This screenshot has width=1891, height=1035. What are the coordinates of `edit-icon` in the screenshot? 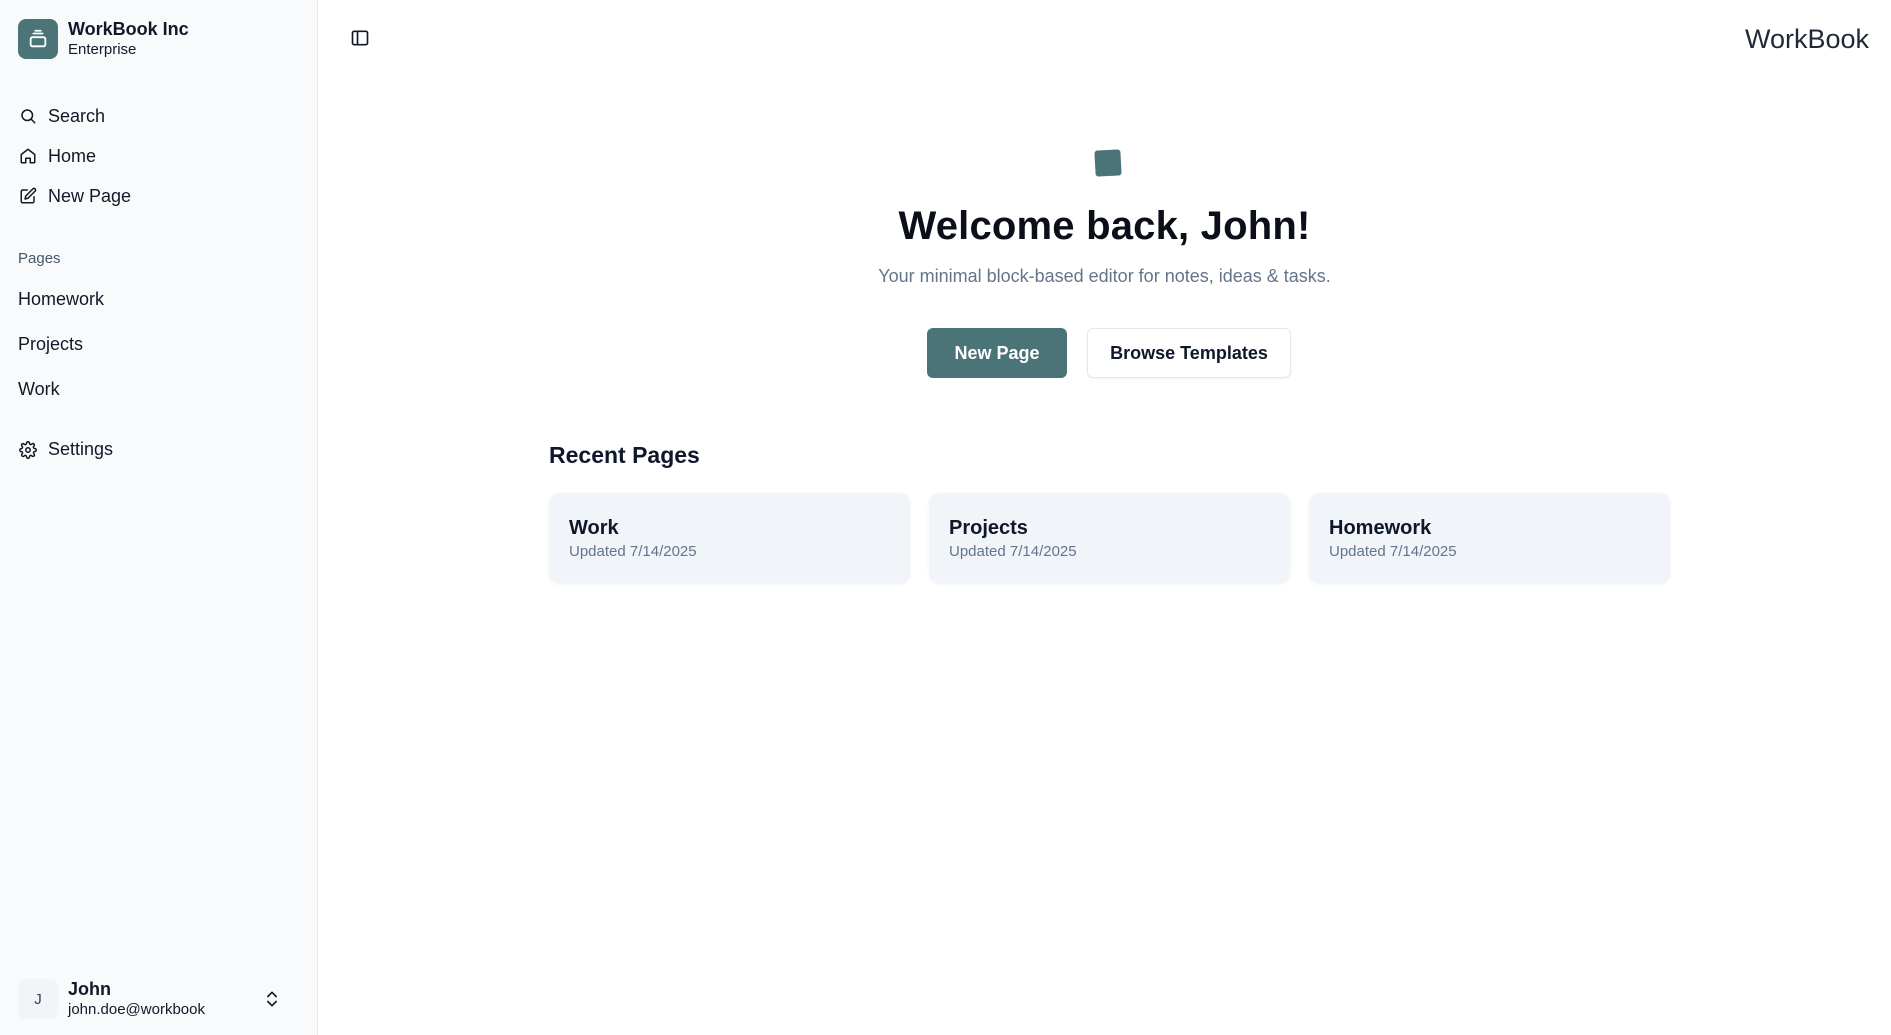 It's located at (28, 196).